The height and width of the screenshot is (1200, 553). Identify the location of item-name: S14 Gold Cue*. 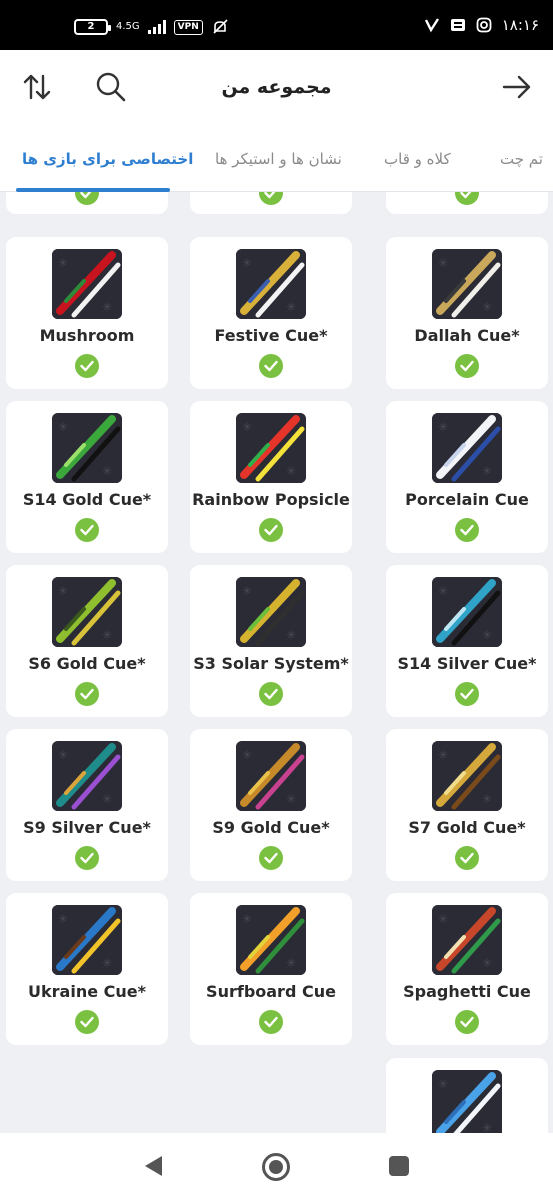
(87, 499).